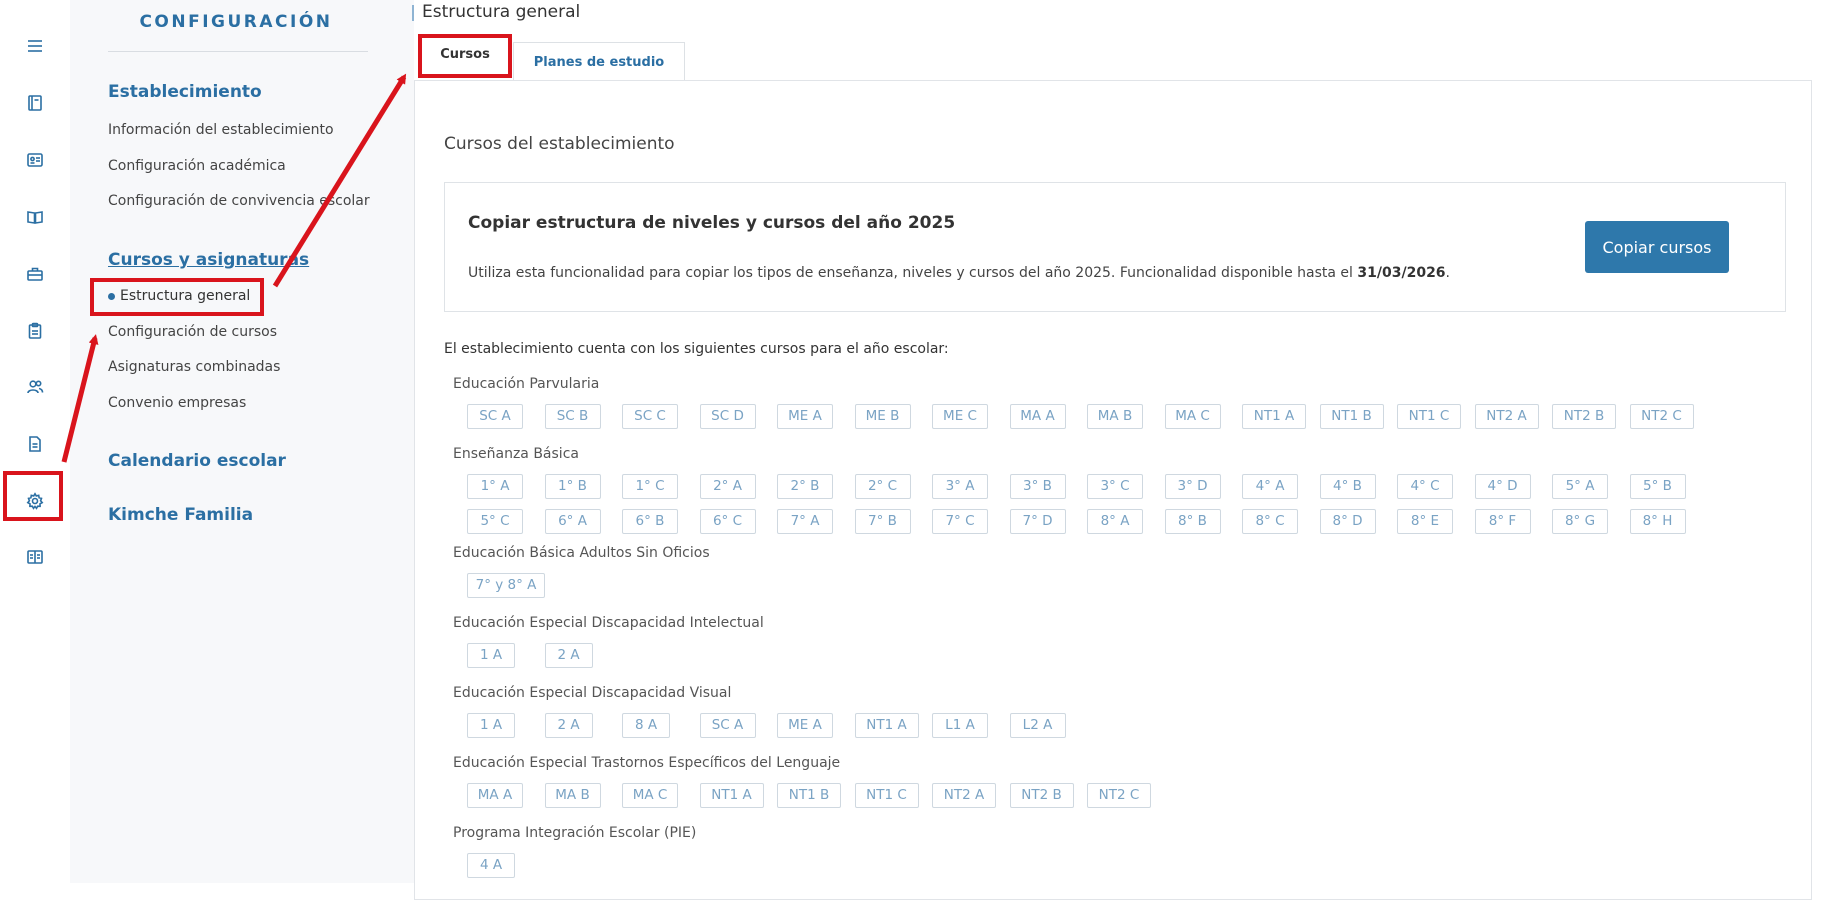 This screenshot has height=900, width=1844. Describe the element at coordinates (960, 521) in the screenshot. I see `course-chip: 7° C` at that location.